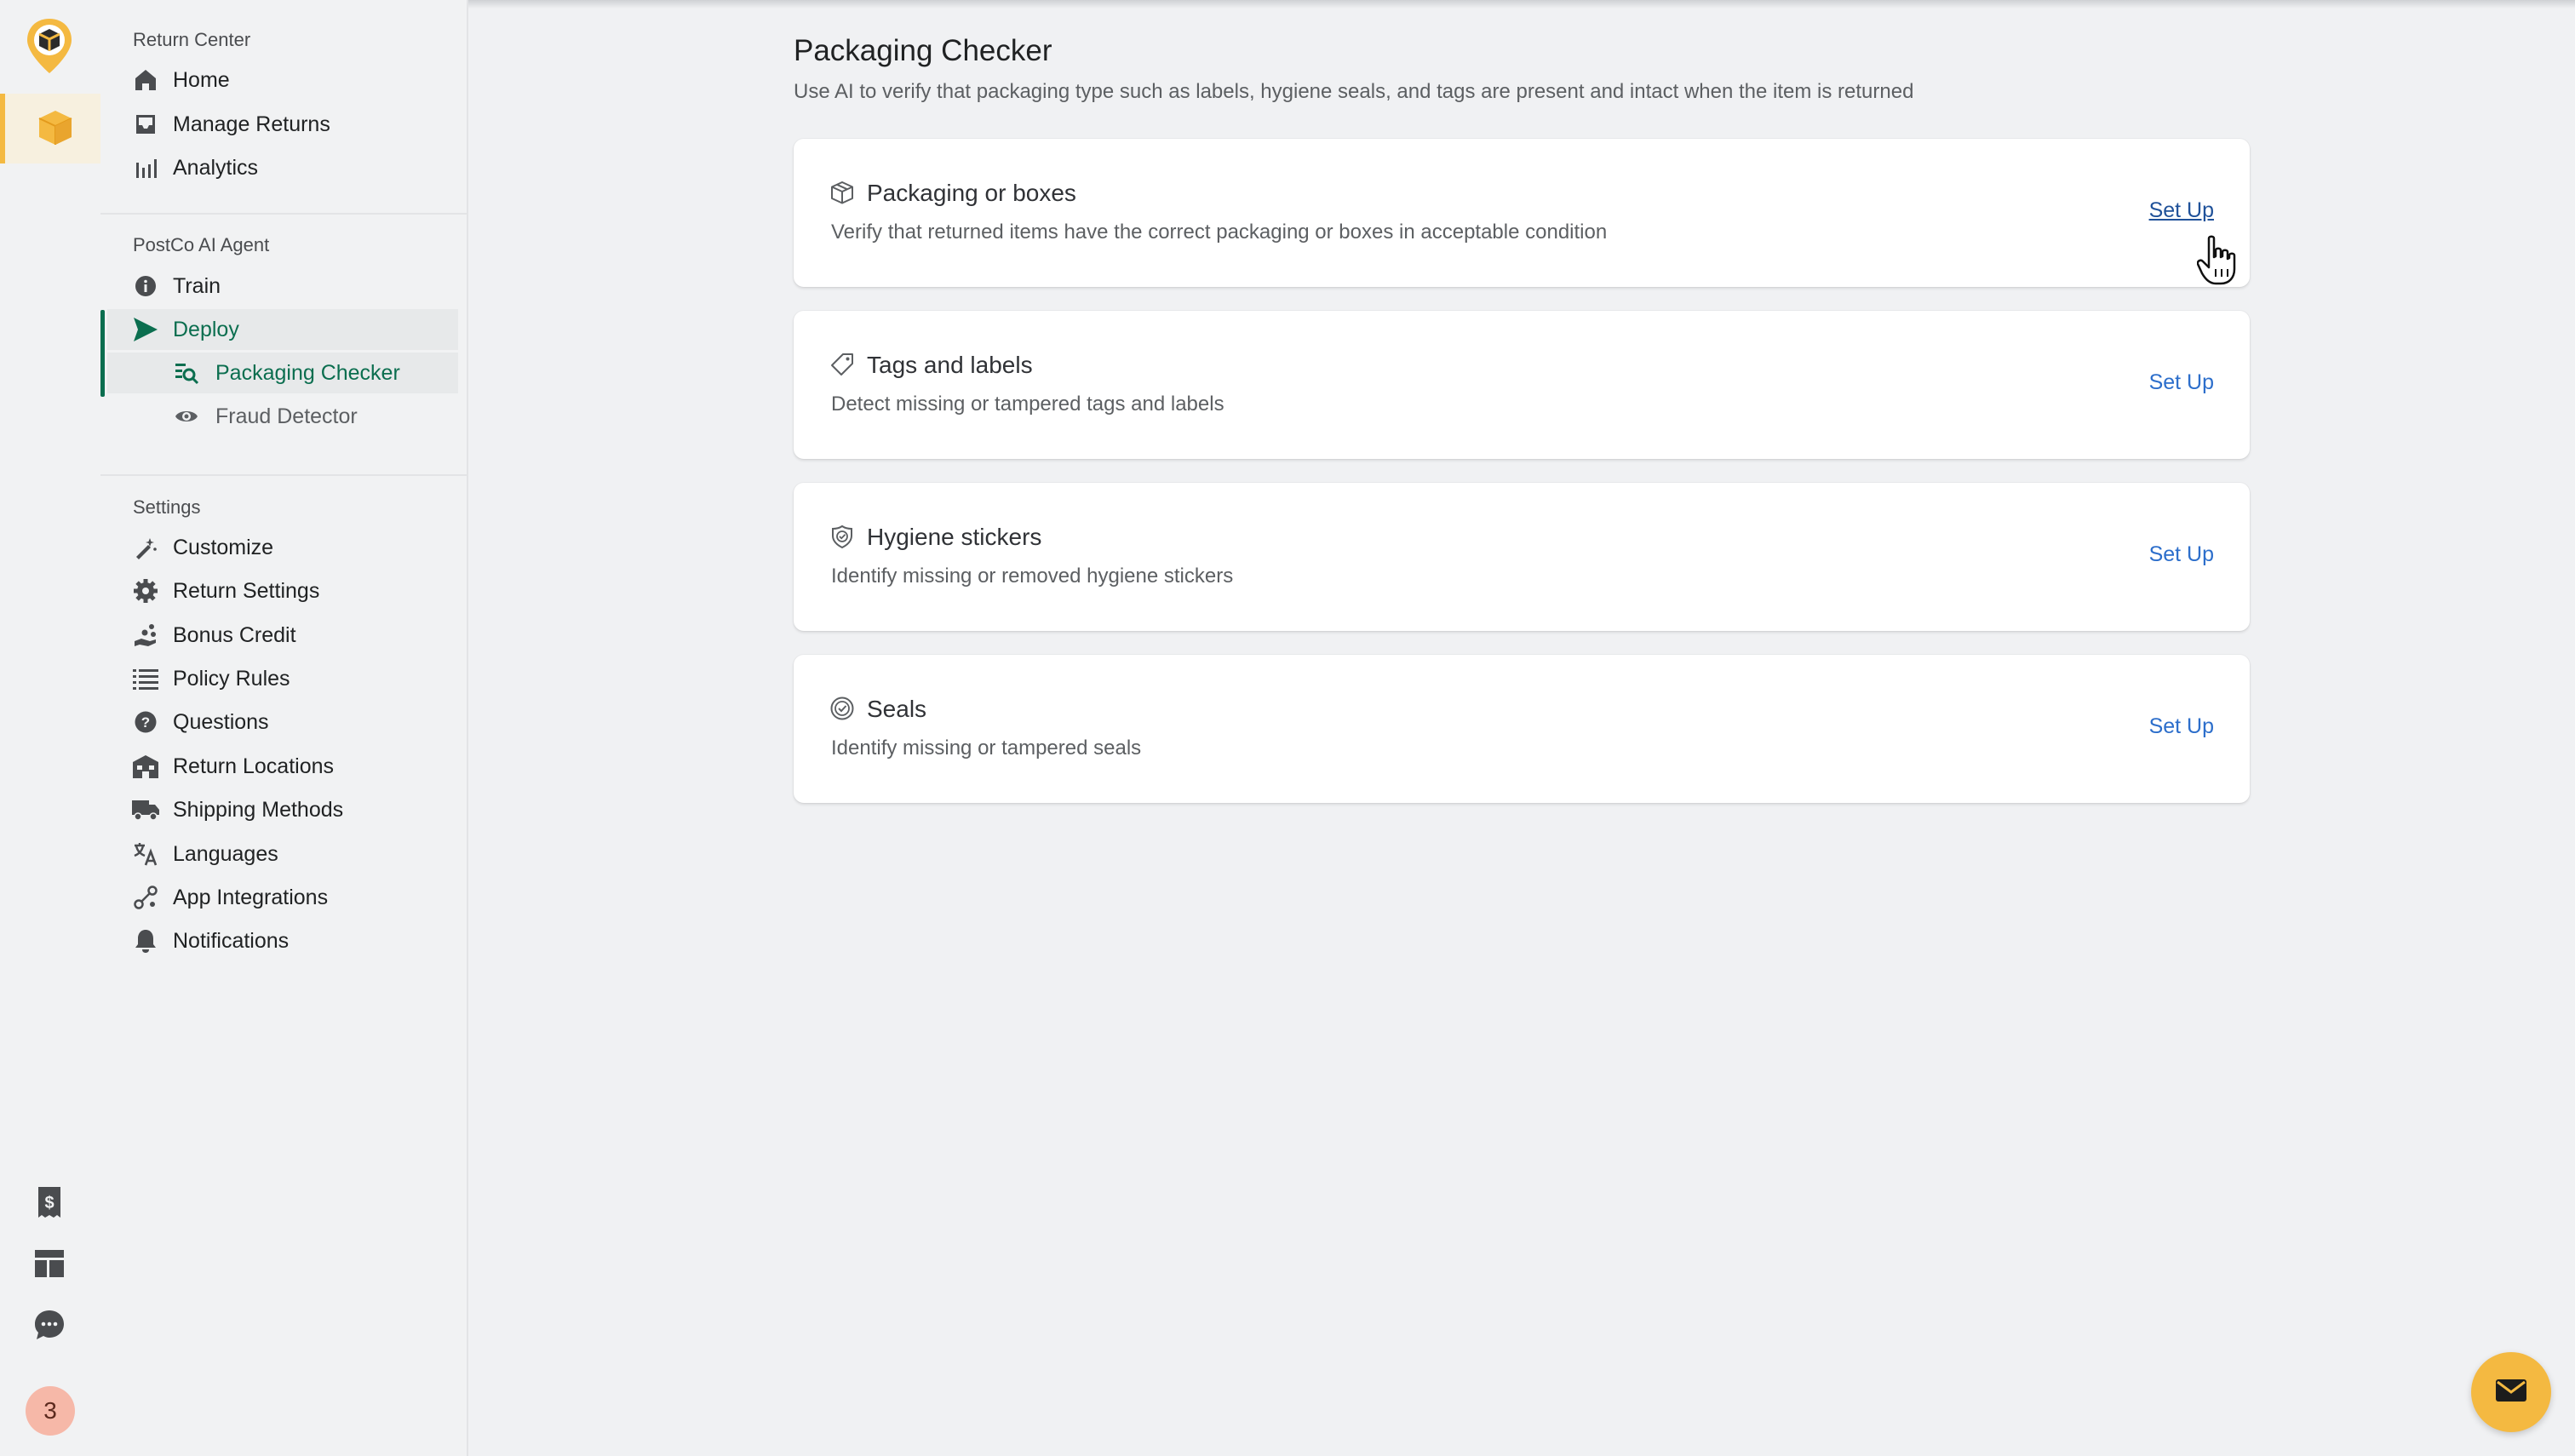 This screenshot has width=2575, height=1456. I want to click on section-title-return-center: Return Center, so click(192, 40).